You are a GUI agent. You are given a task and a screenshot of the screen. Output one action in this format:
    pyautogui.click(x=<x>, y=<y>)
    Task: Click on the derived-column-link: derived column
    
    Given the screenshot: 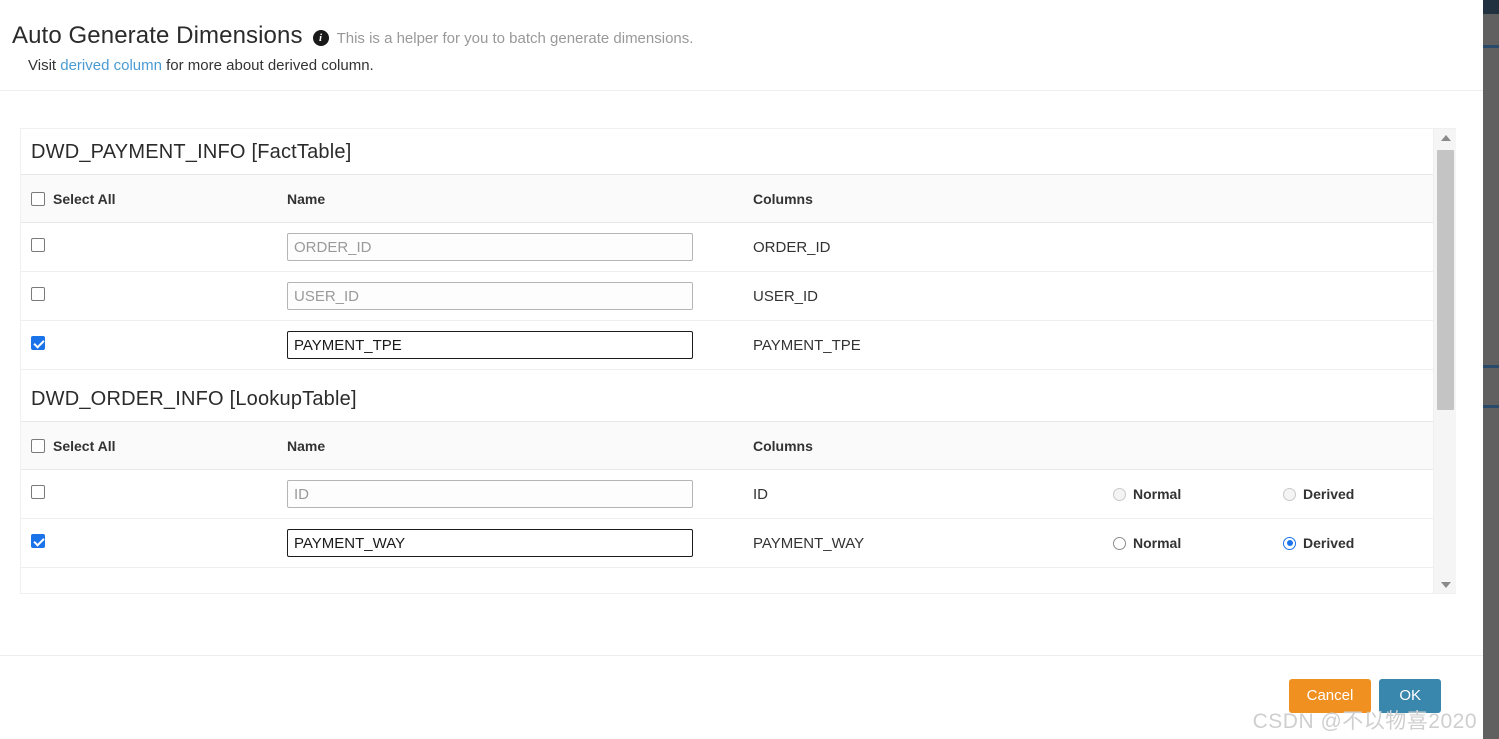 What is the action you would take?
    pyautogui.click(x=111, y=65)
    